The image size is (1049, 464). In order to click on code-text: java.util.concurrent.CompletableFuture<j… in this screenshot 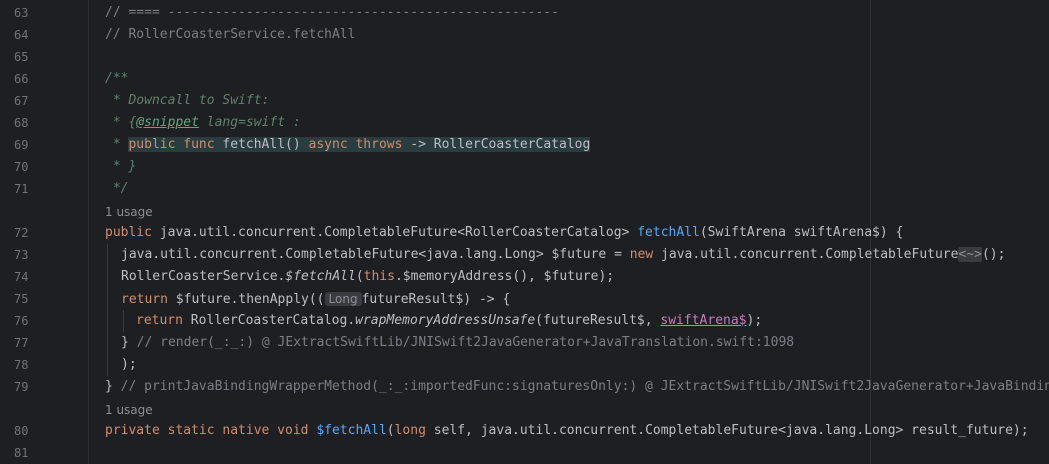, I will do `click(563, 255)`.